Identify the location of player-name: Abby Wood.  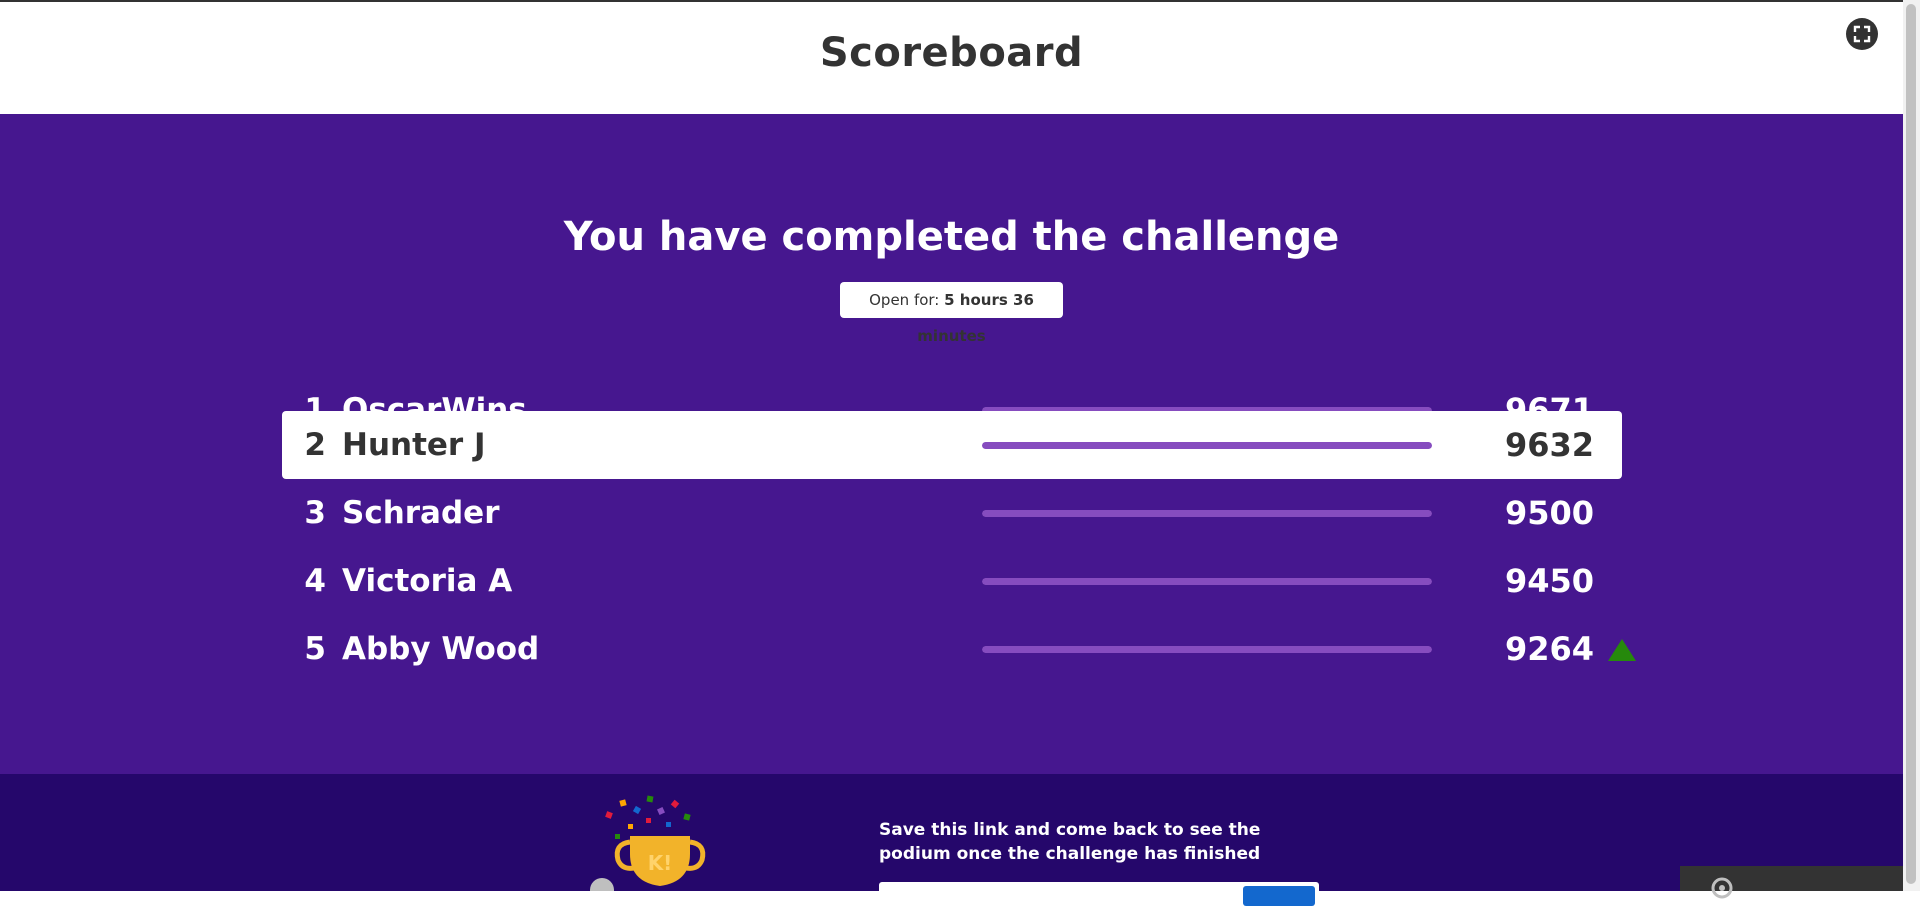
(441, 649).